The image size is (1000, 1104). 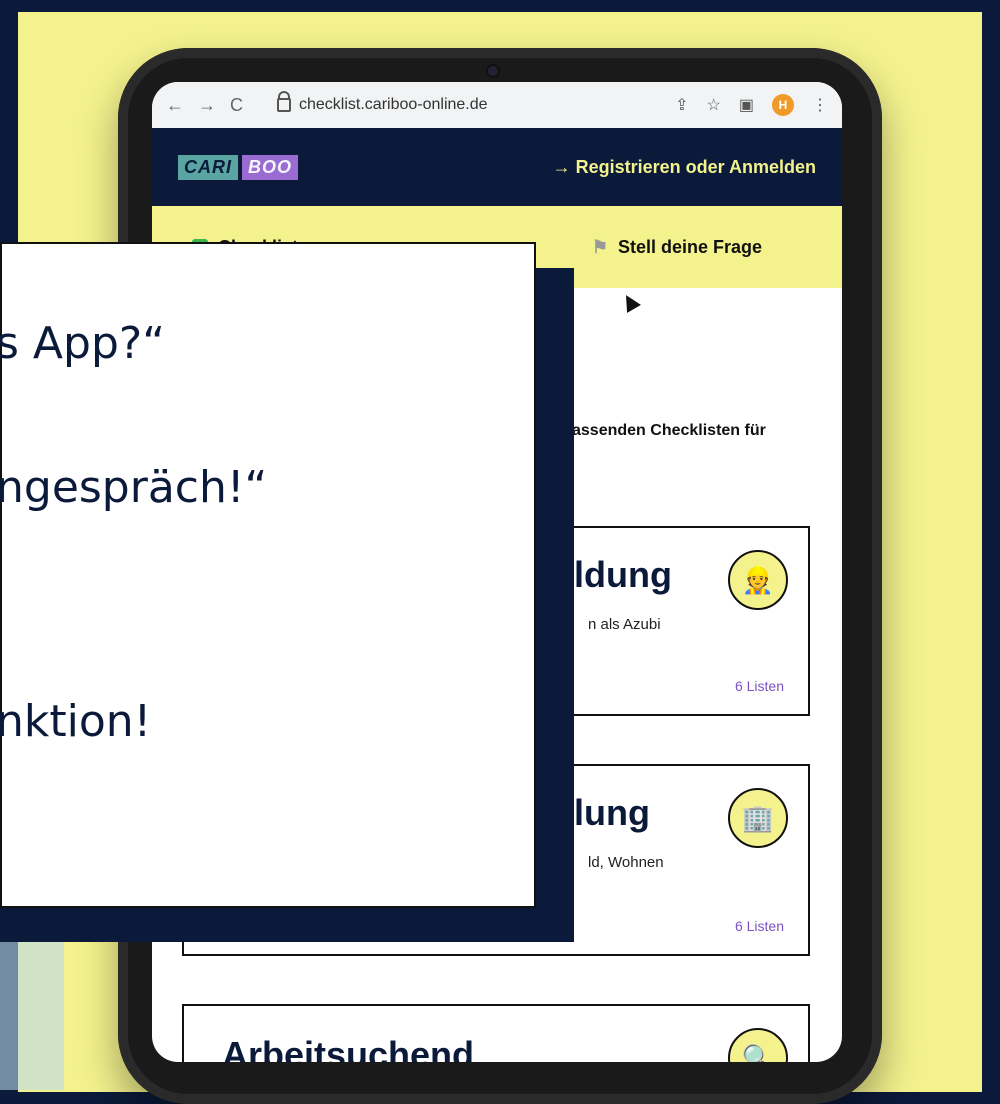 I want to click on star-icon: ☆, so click(x=714, y=105).